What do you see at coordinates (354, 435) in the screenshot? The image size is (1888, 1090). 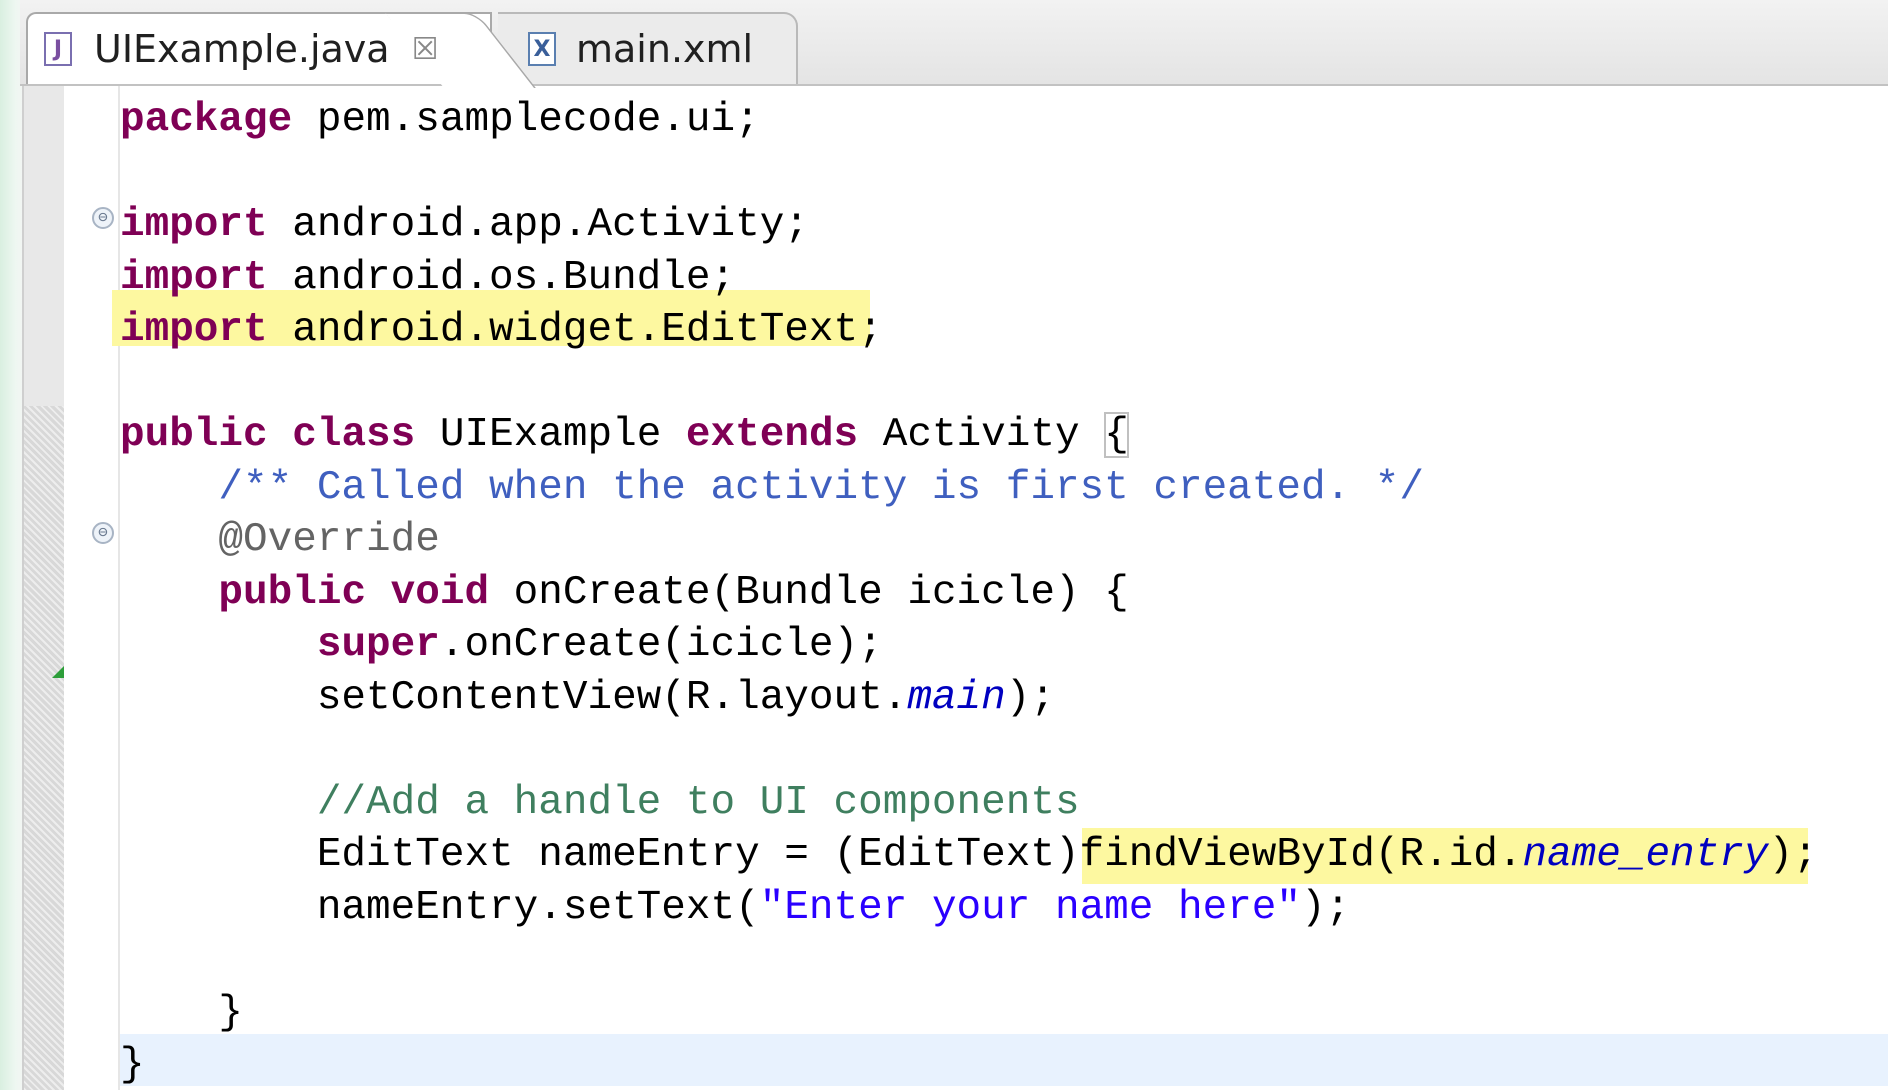 I see `code-token: class` at bounding box center [354, 435].